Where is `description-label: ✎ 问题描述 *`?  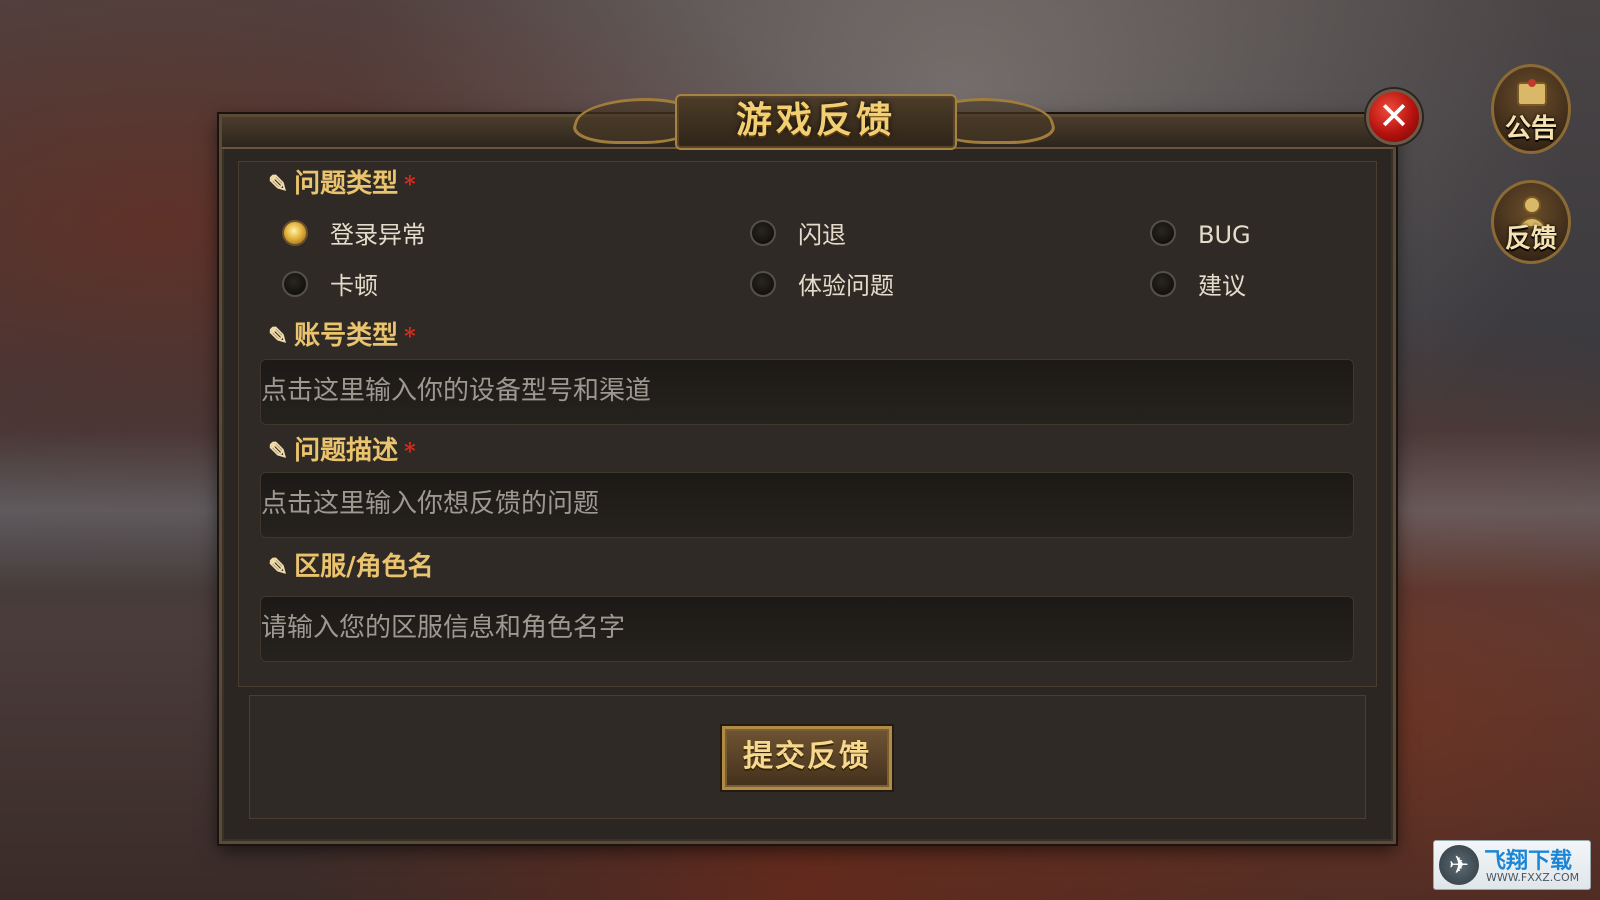 description-label: ✎ 问题描述 * is located at coordinates (342, 451).